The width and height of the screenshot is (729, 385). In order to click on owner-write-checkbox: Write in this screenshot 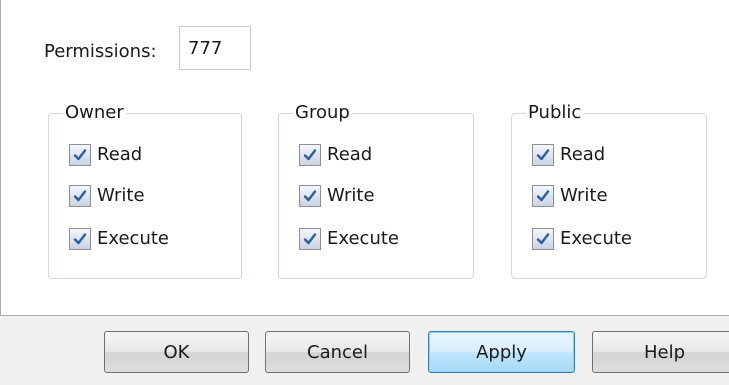, I will do `click(107, 196)`.